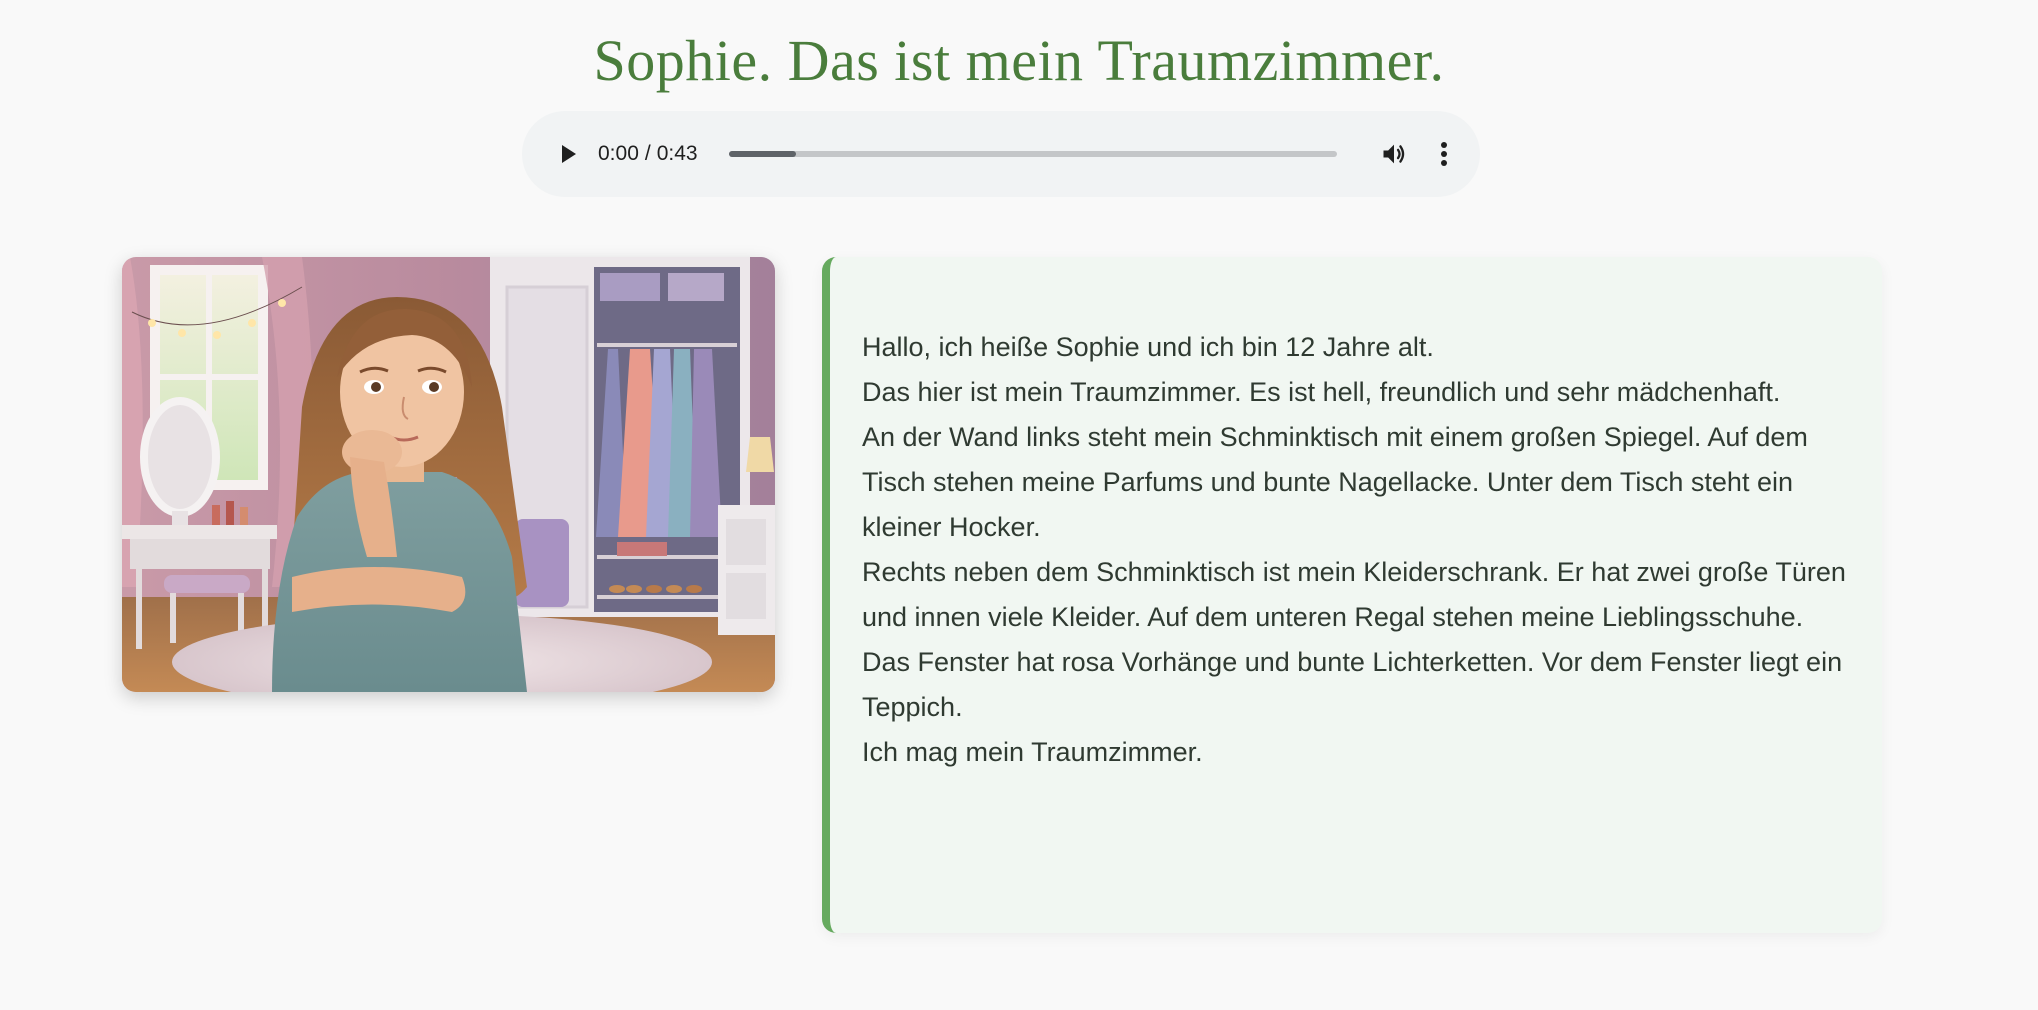  Describe the element at coordinates (762, 154) in the screenshot. I see `progress-buffered` at that location.